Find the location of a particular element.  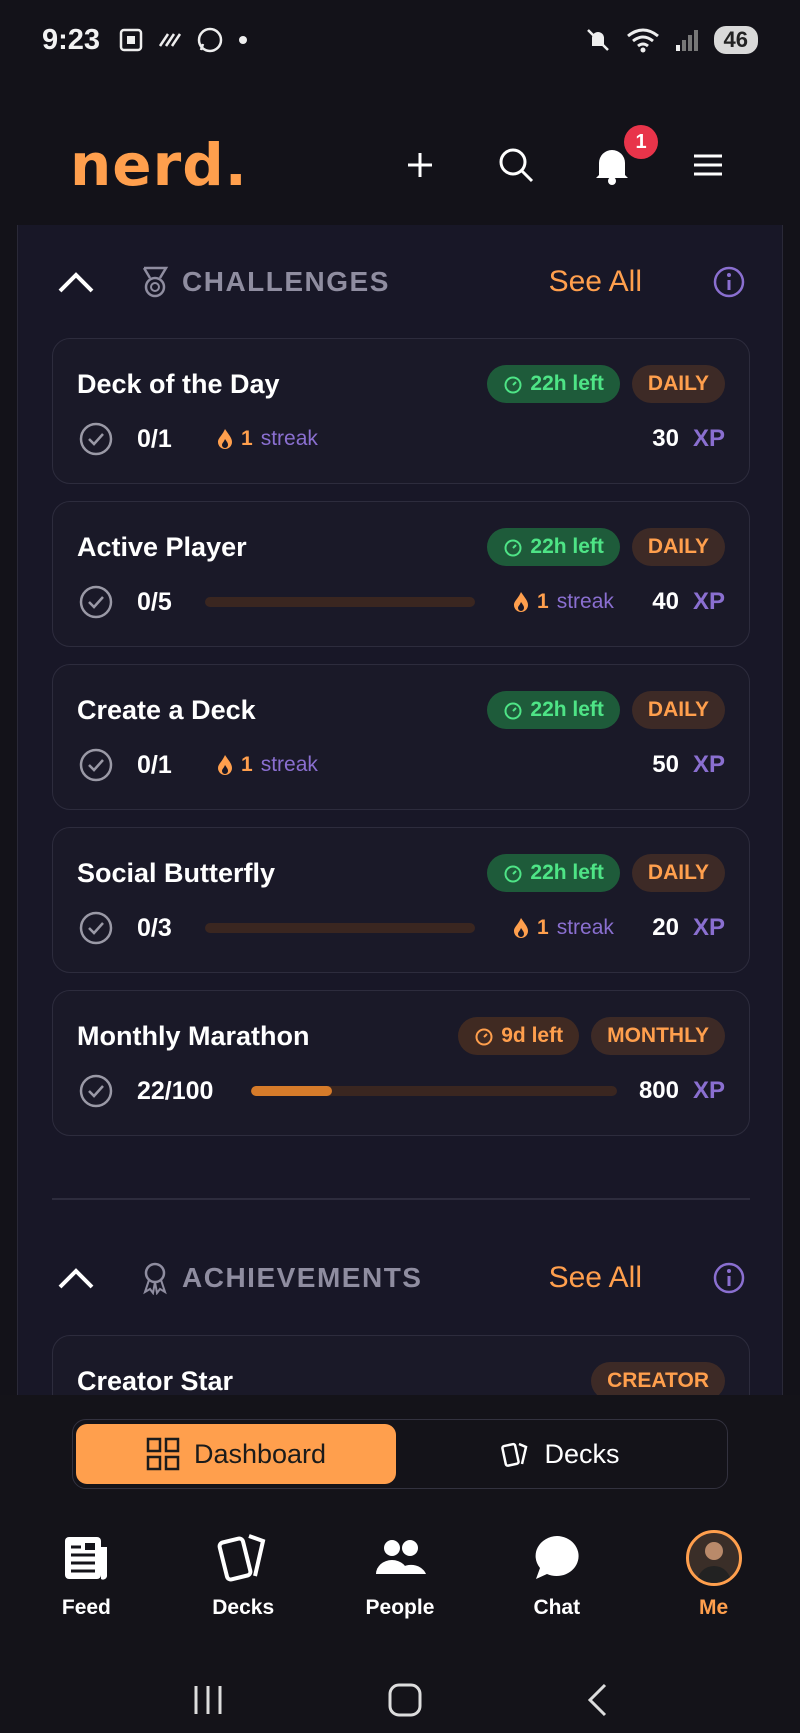

collapse-challenges-button is located at coordinates (76, 282).